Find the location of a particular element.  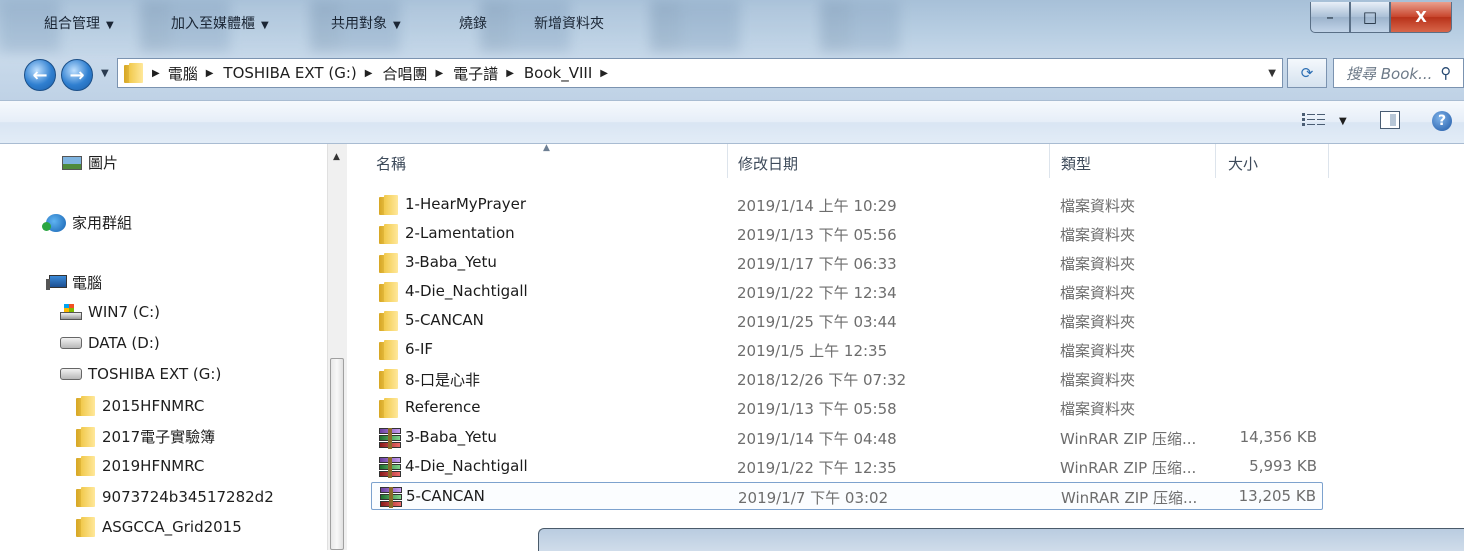

file-name: 4-Die_Nachtigall is located at coordinates (466, 466).